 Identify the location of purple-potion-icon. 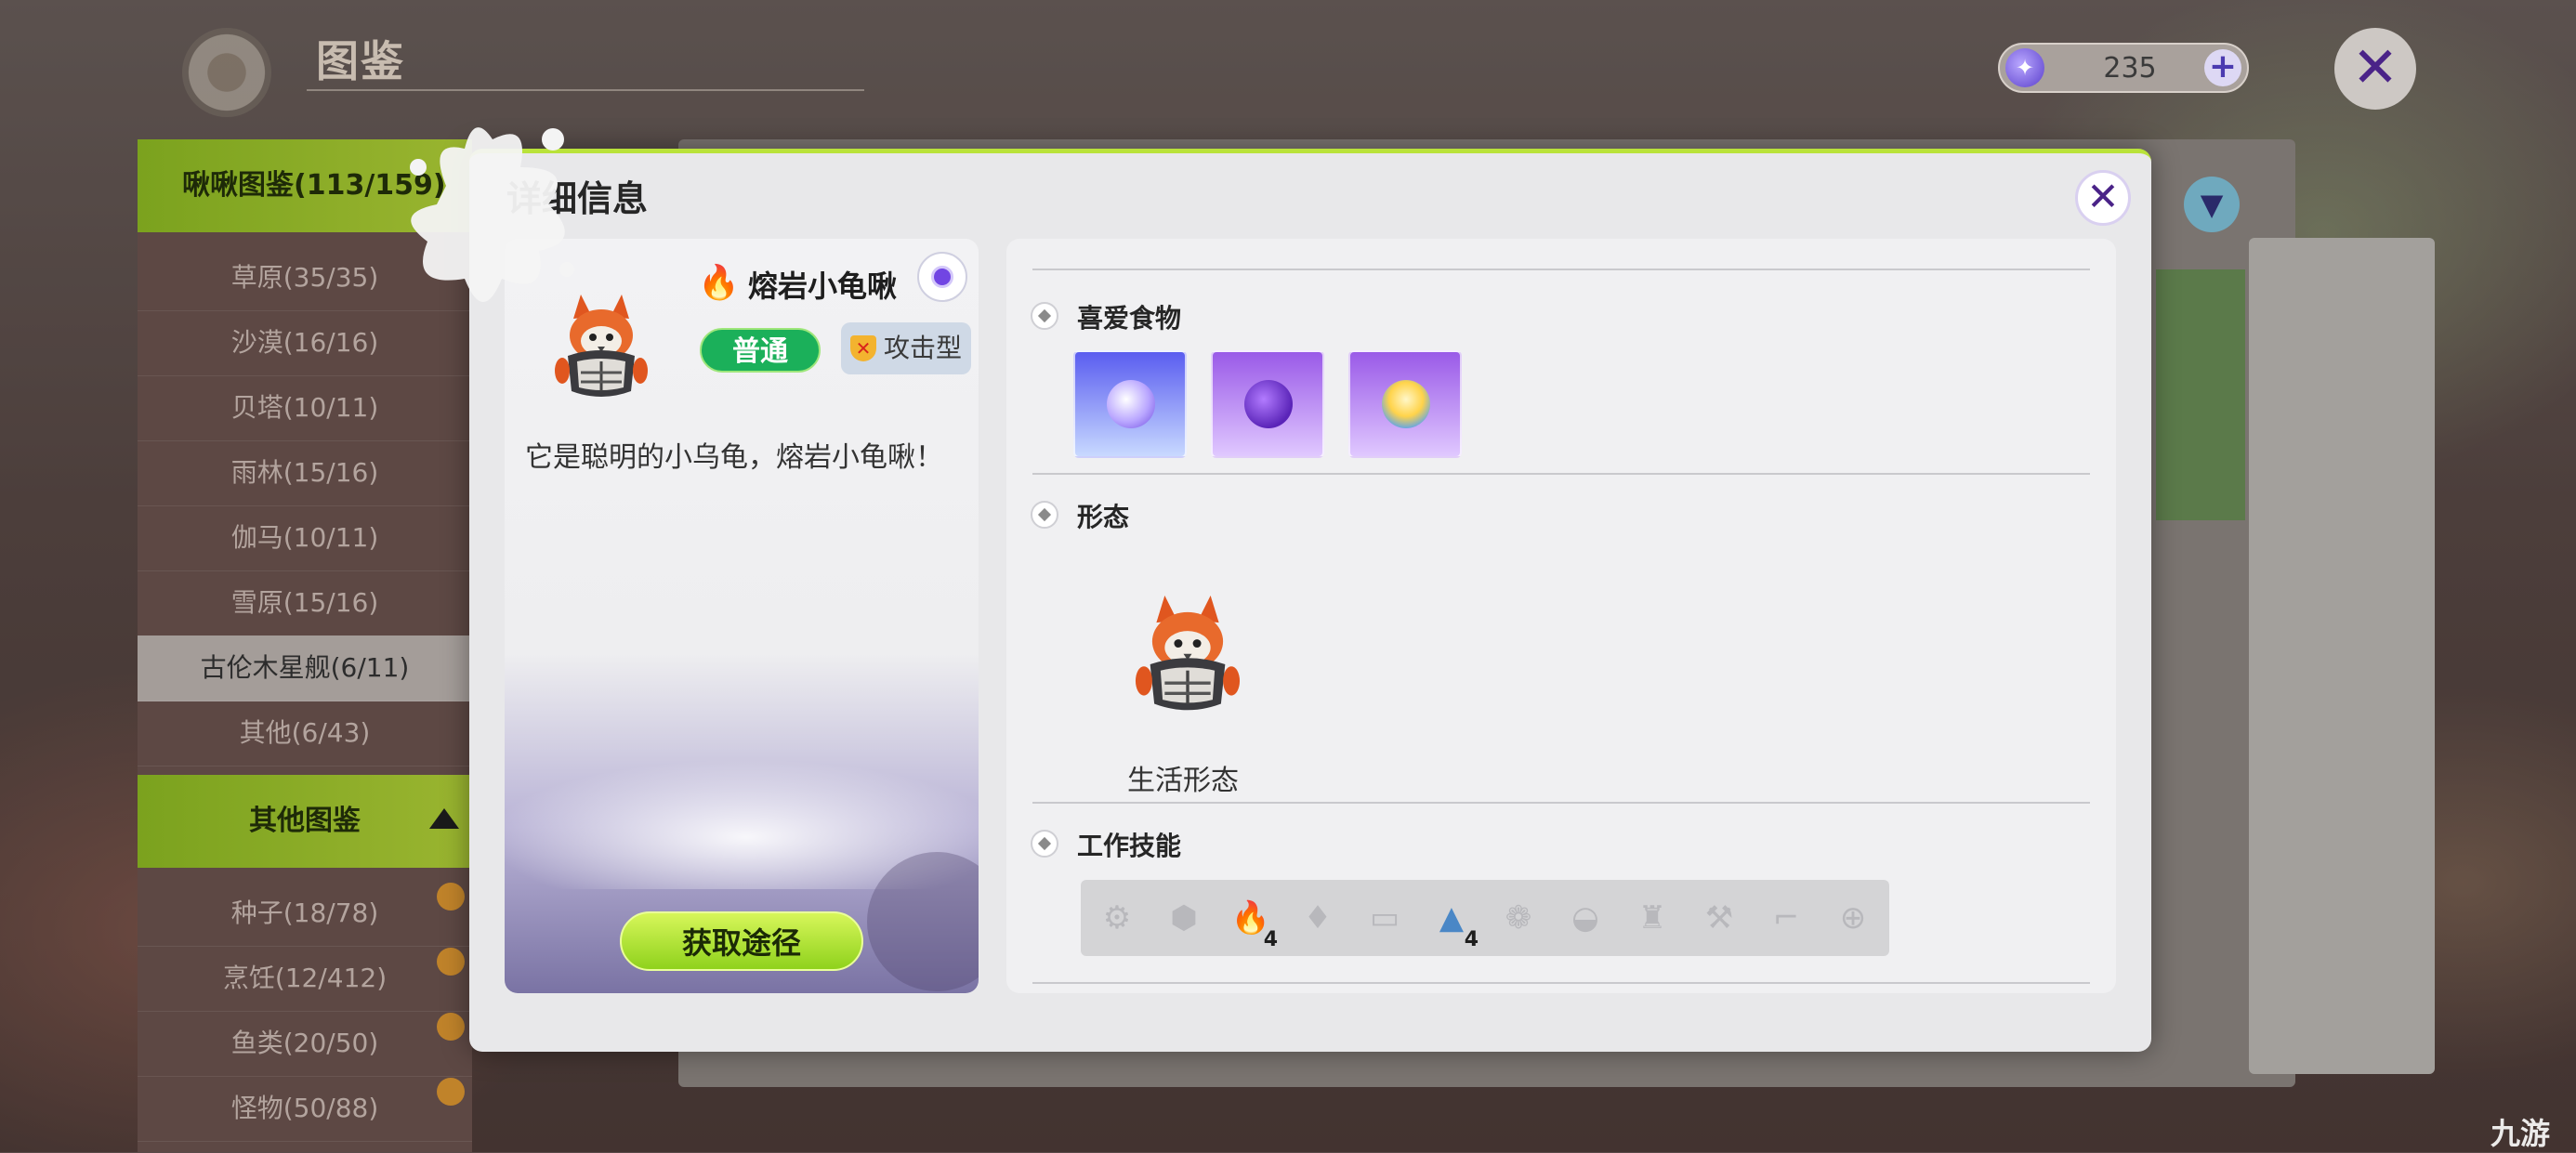
(1268, 404).